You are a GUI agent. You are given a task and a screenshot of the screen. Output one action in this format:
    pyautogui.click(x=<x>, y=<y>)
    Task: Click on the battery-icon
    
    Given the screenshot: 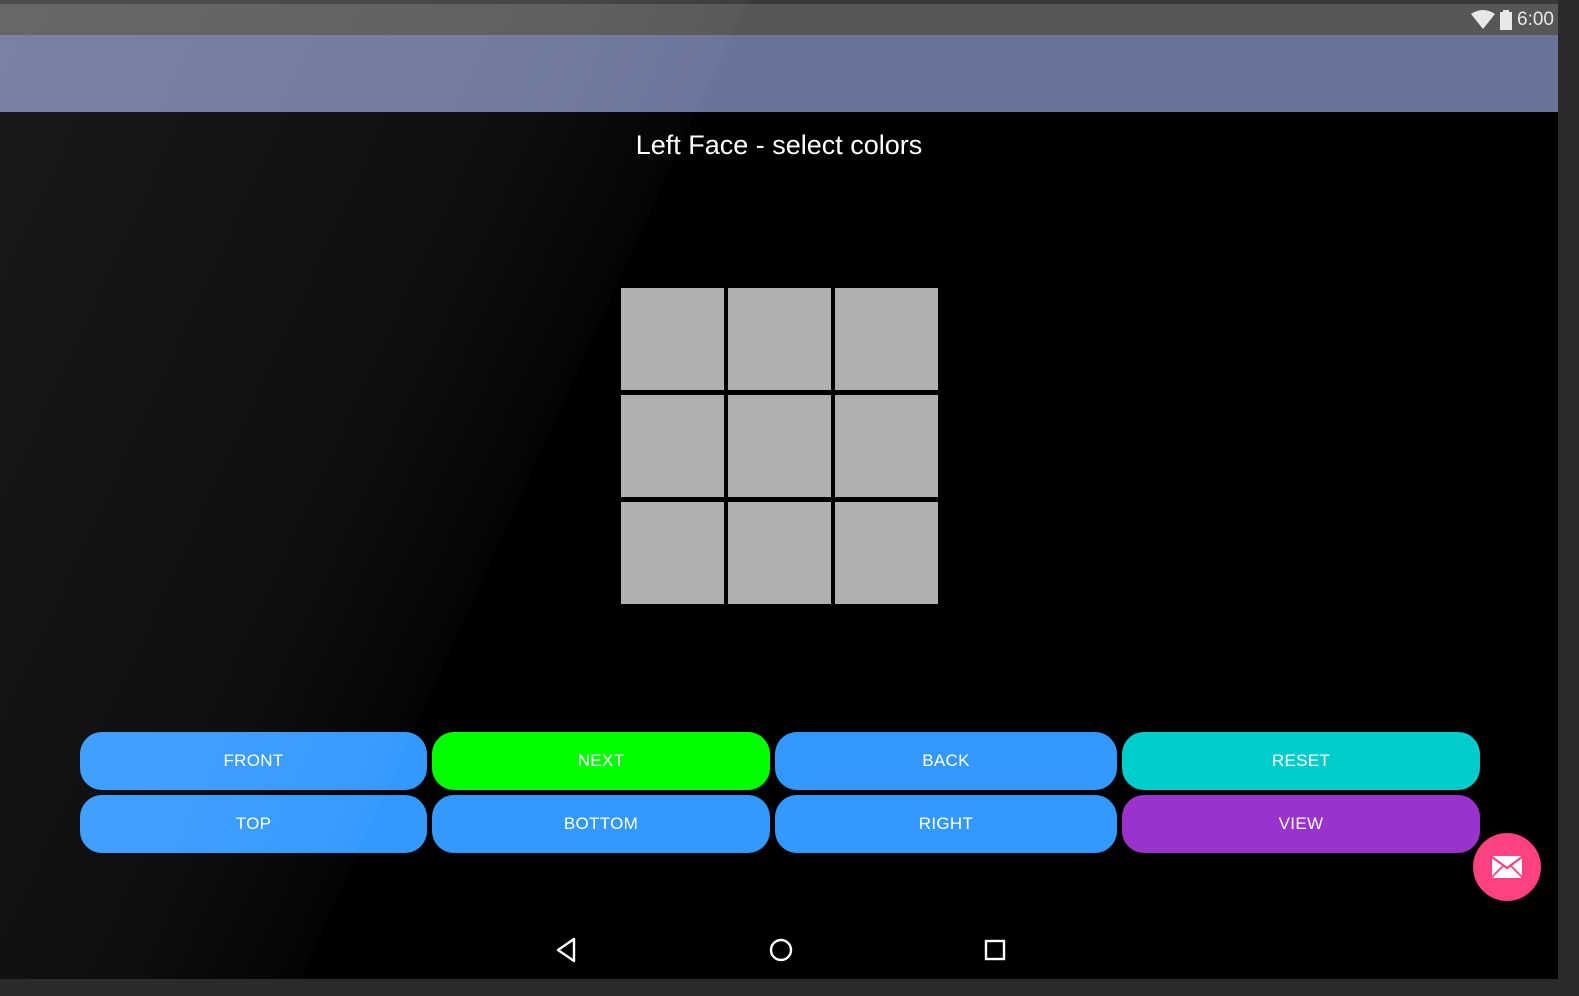 What is the action you would take?
    pyautogui.click(x=1506, y=20)
    